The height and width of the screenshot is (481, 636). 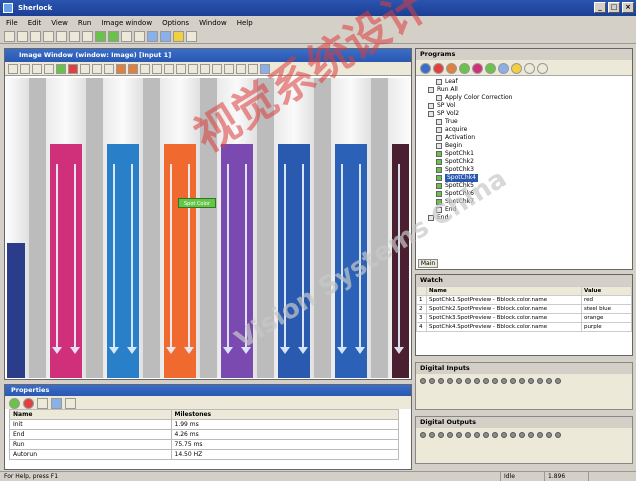 What do you see at coordinates (204, 424) in the screenshot?
I see `table-row: Init 1.99 ms` at bounding box center [204, 424].